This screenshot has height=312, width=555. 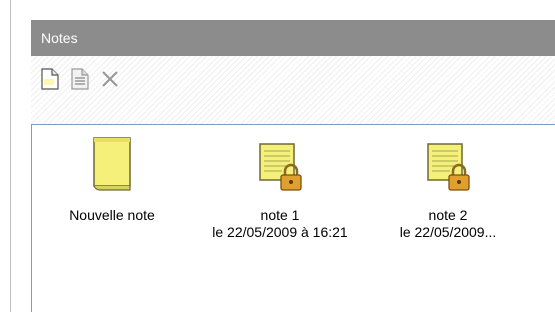 I want to click on properties-button, so click(x=80, y=81).